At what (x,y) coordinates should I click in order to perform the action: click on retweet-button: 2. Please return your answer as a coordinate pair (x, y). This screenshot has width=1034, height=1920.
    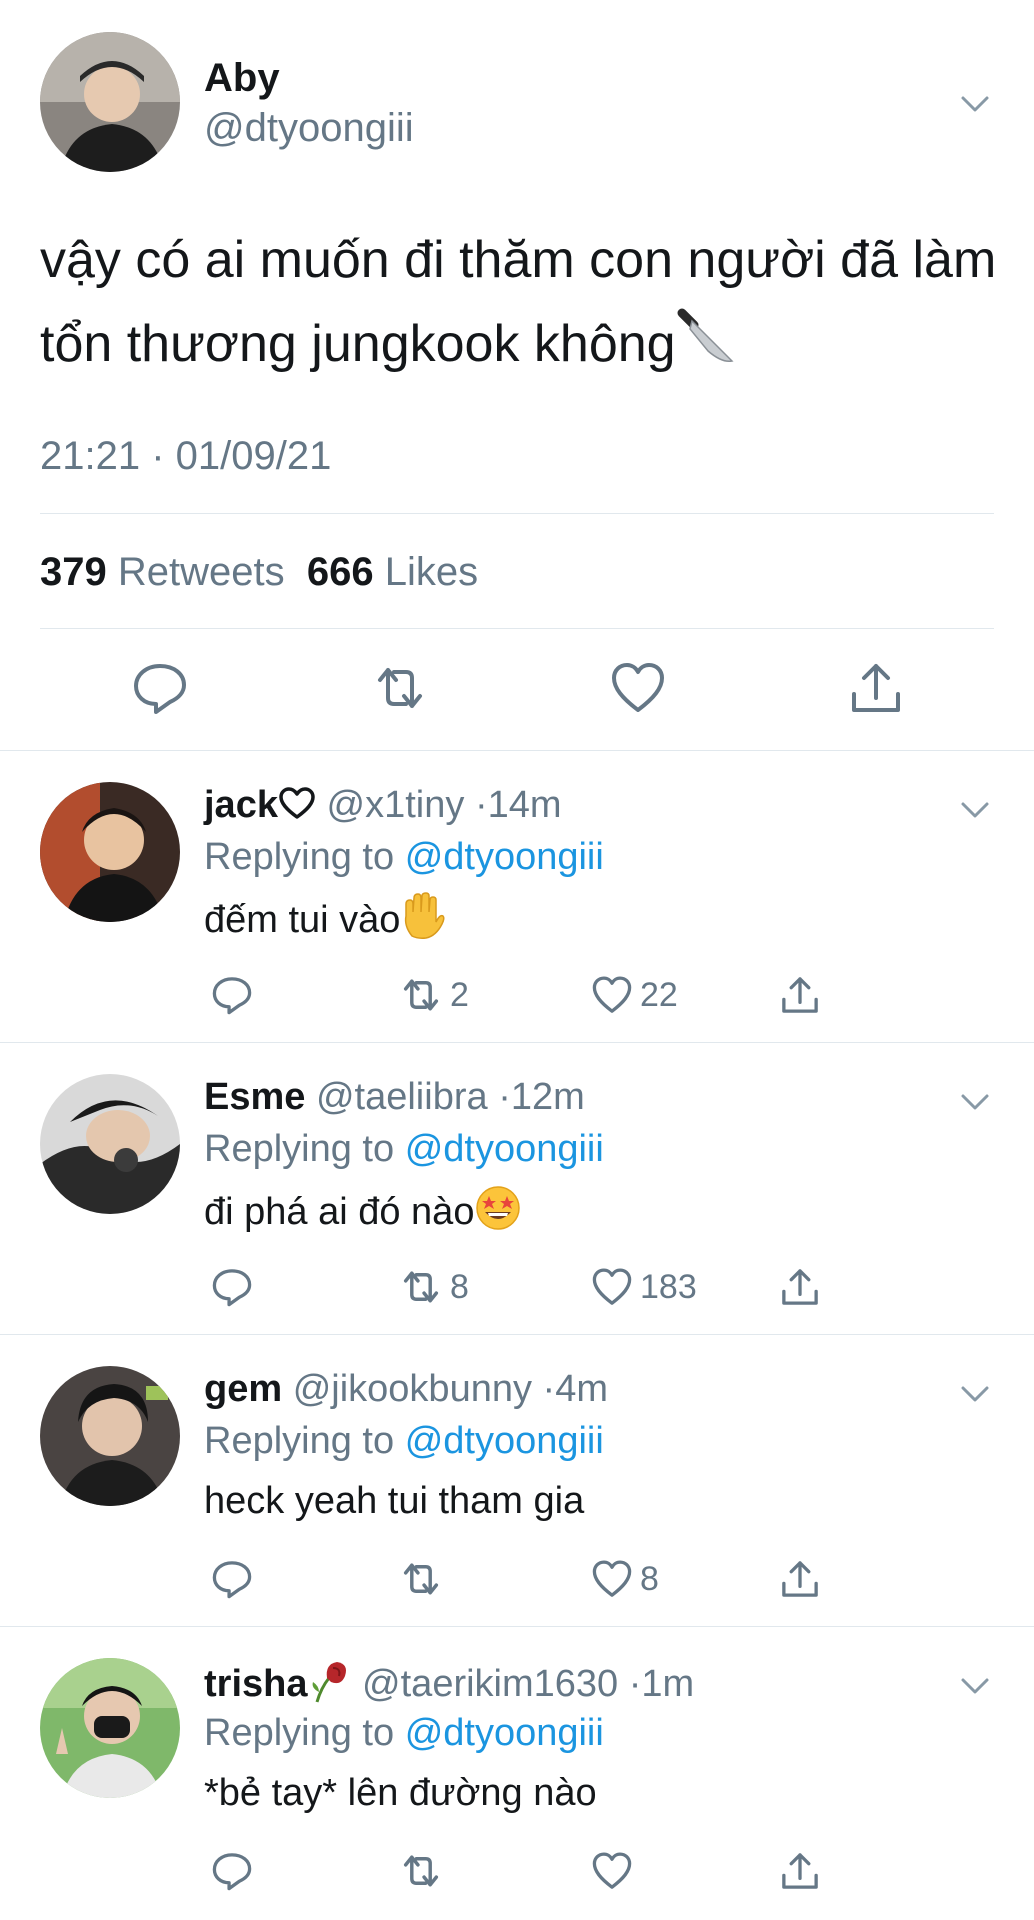
    Looking at the image, I should click on (433, 995).